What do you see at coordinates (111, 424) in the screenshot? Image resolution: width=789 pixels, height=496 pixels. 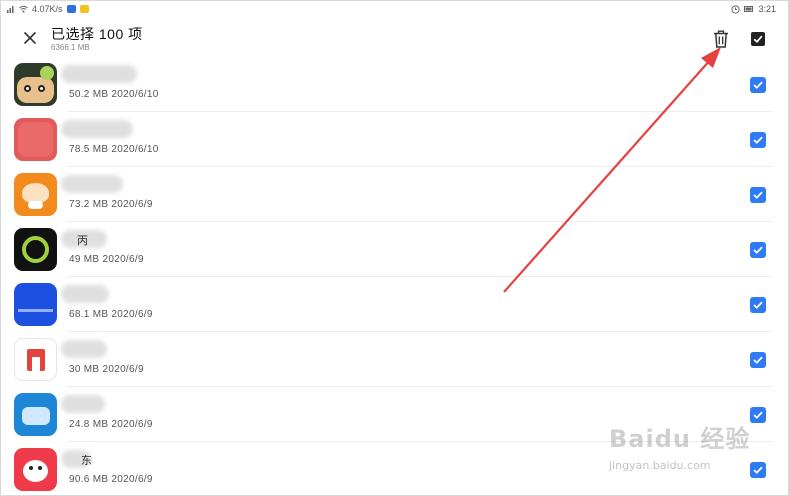 I see `app-size-date: 24.8 MB 2020/6/9` at bounding box center [111, 424].